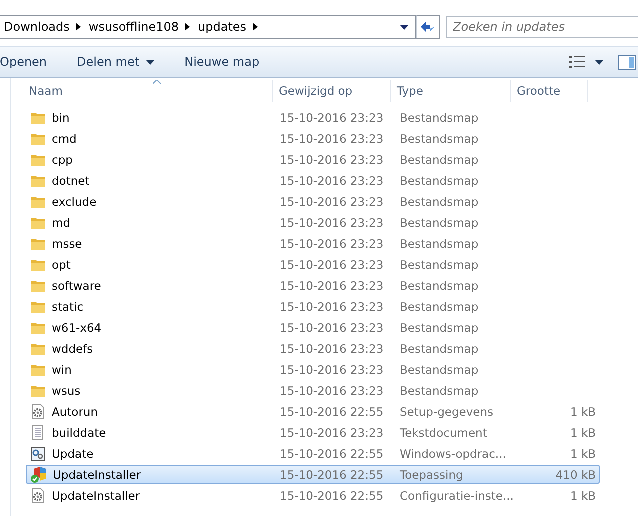 The width and height of the screenshot is (638, 516). Describe the element at coordinates (575, 475) in the screenshot. I see `file-size: 410 kB` at that location.